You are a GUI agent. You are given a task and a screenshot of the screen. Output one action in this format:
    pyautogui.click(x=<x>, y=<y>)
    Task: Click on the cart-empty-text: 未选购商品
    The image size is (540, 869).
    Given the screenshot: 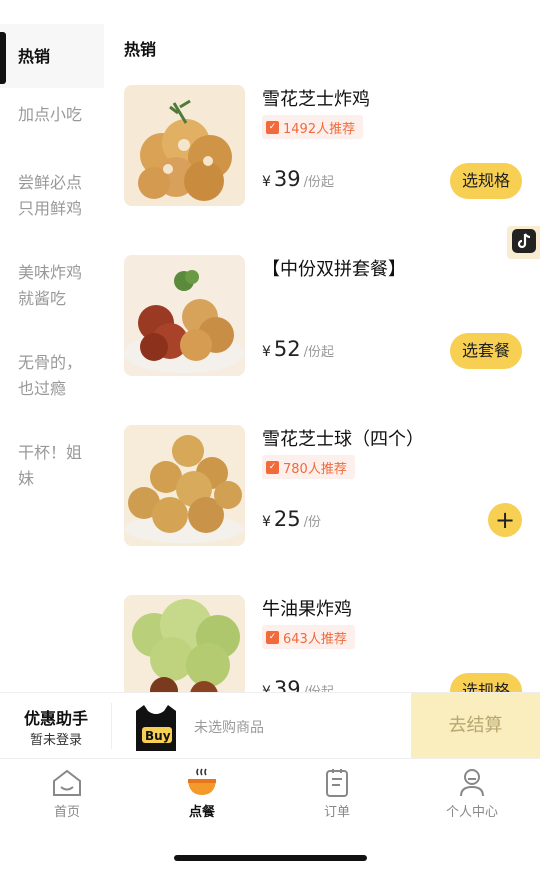 What is the action you would take?
    pyautogui.click(x=229, y=728)
    